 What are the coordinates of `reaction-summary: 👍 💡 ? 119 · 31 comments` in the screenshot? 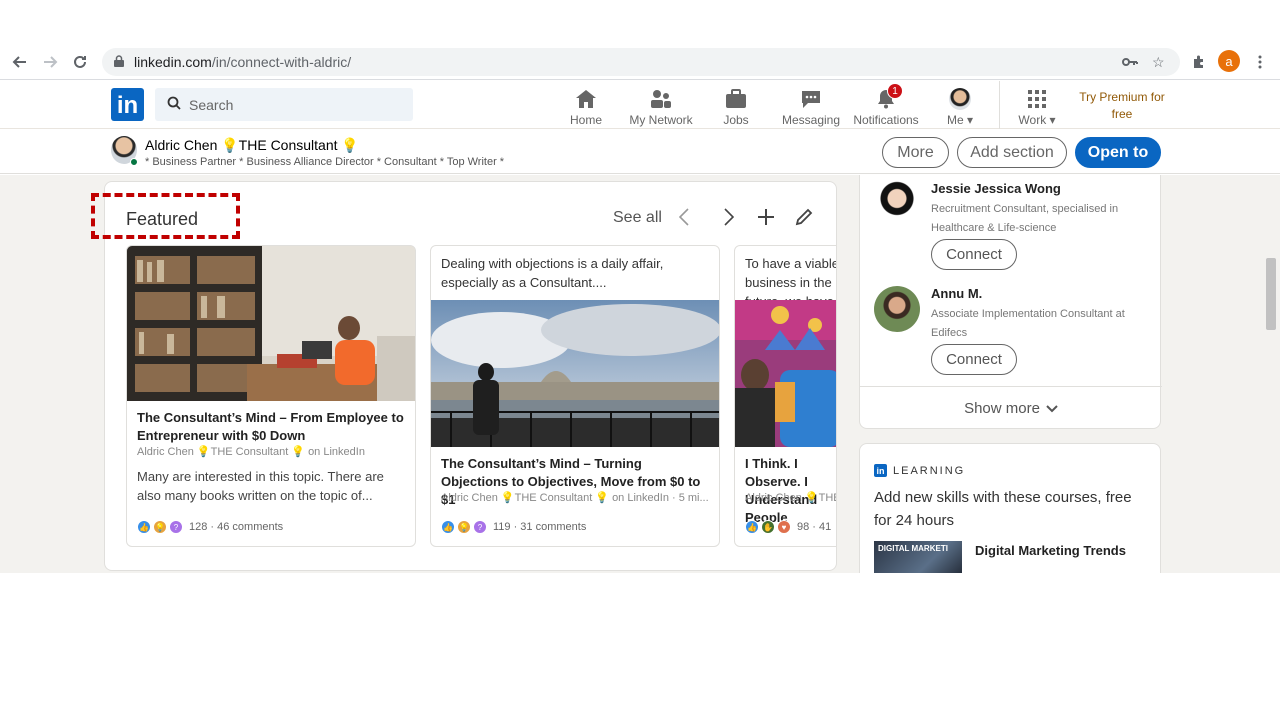 It's located at (513, 527).